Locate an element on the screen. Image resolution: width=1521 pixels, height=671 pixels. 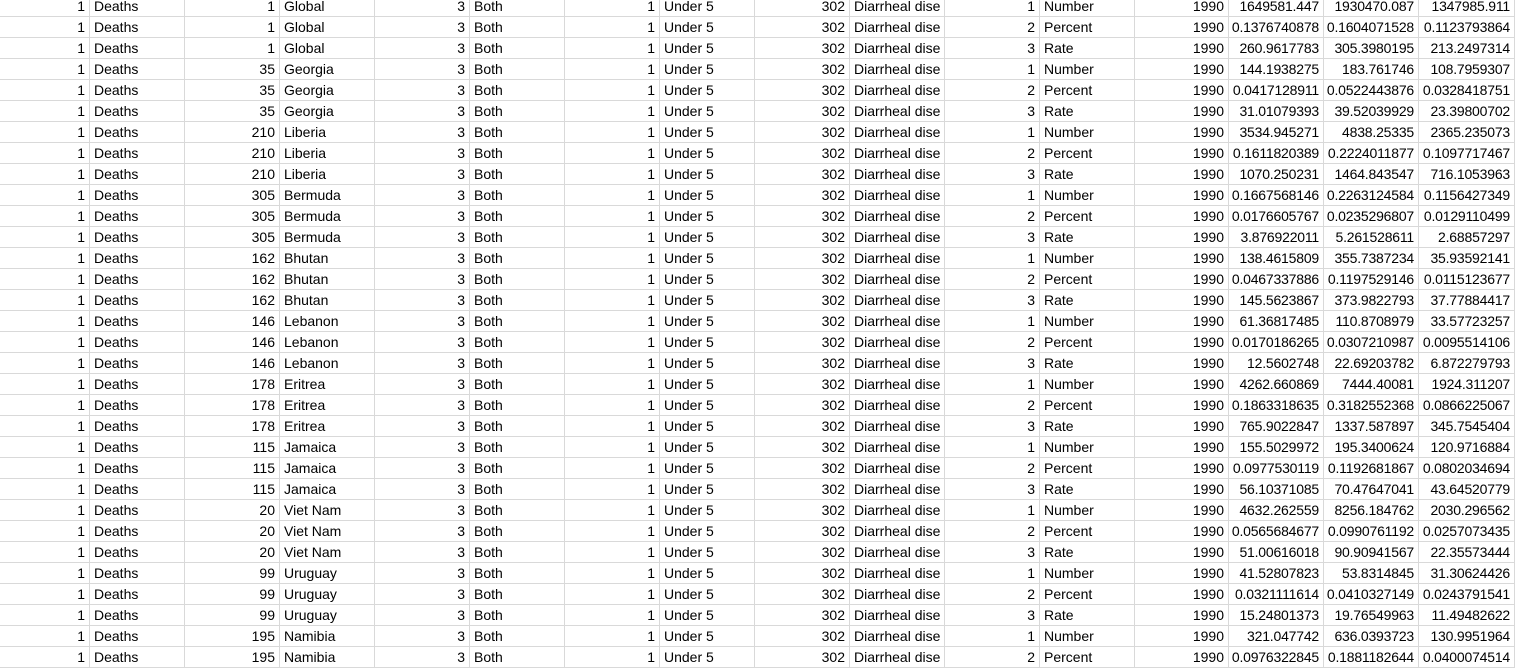
lower-cell: 1347985.911 is located at coordinates (1467, 8).